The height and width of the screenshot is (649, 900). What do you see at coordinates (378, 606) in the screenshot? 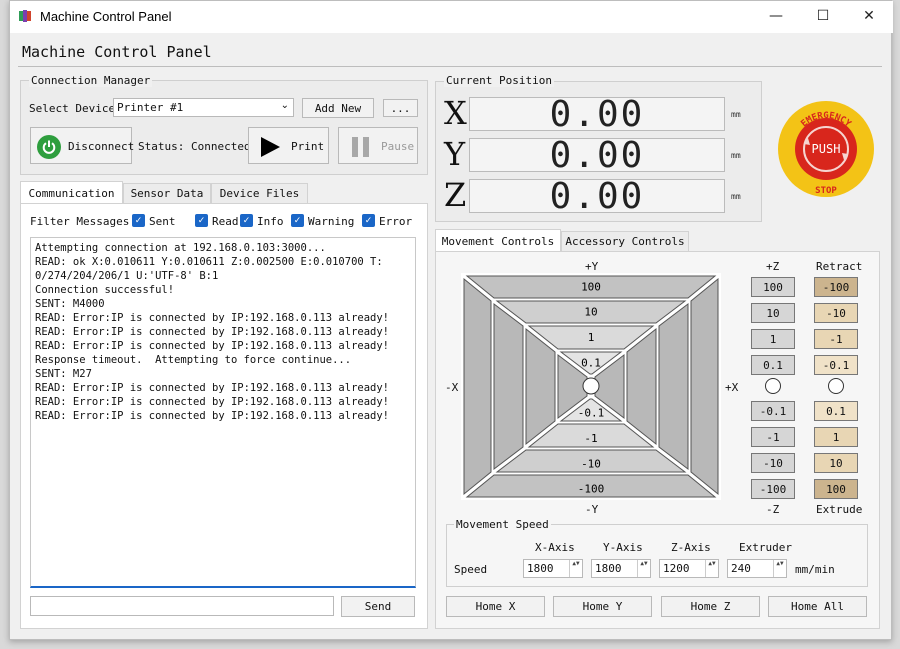
I see `send-button: Send` at bounding box center [378, 606].